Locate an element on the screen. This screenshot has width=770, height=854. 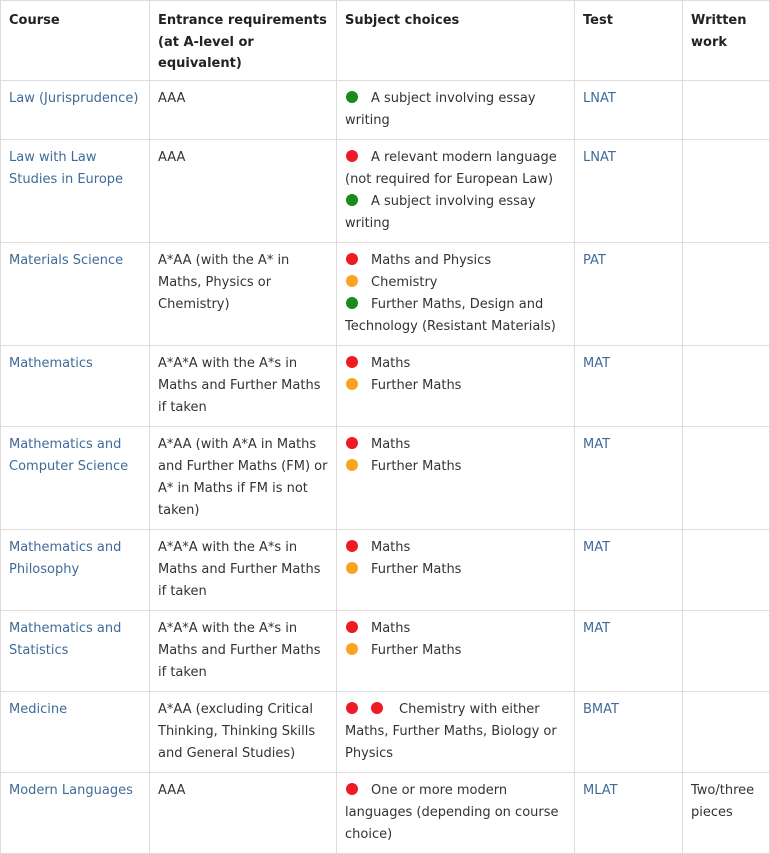
course-link: Mathematics and Philosophy is located at coordinates (65, 558).